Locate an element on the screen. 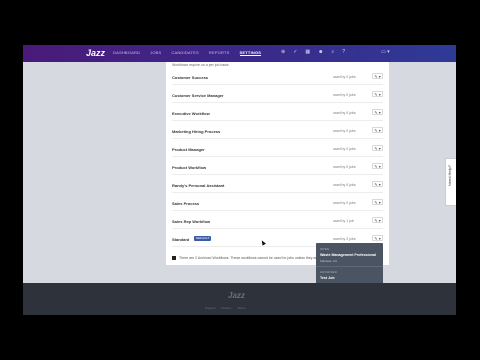  nav-icons: ⊕ ✓ ▦ ☻ ⌕ ? is located at coordinates (313, 52).